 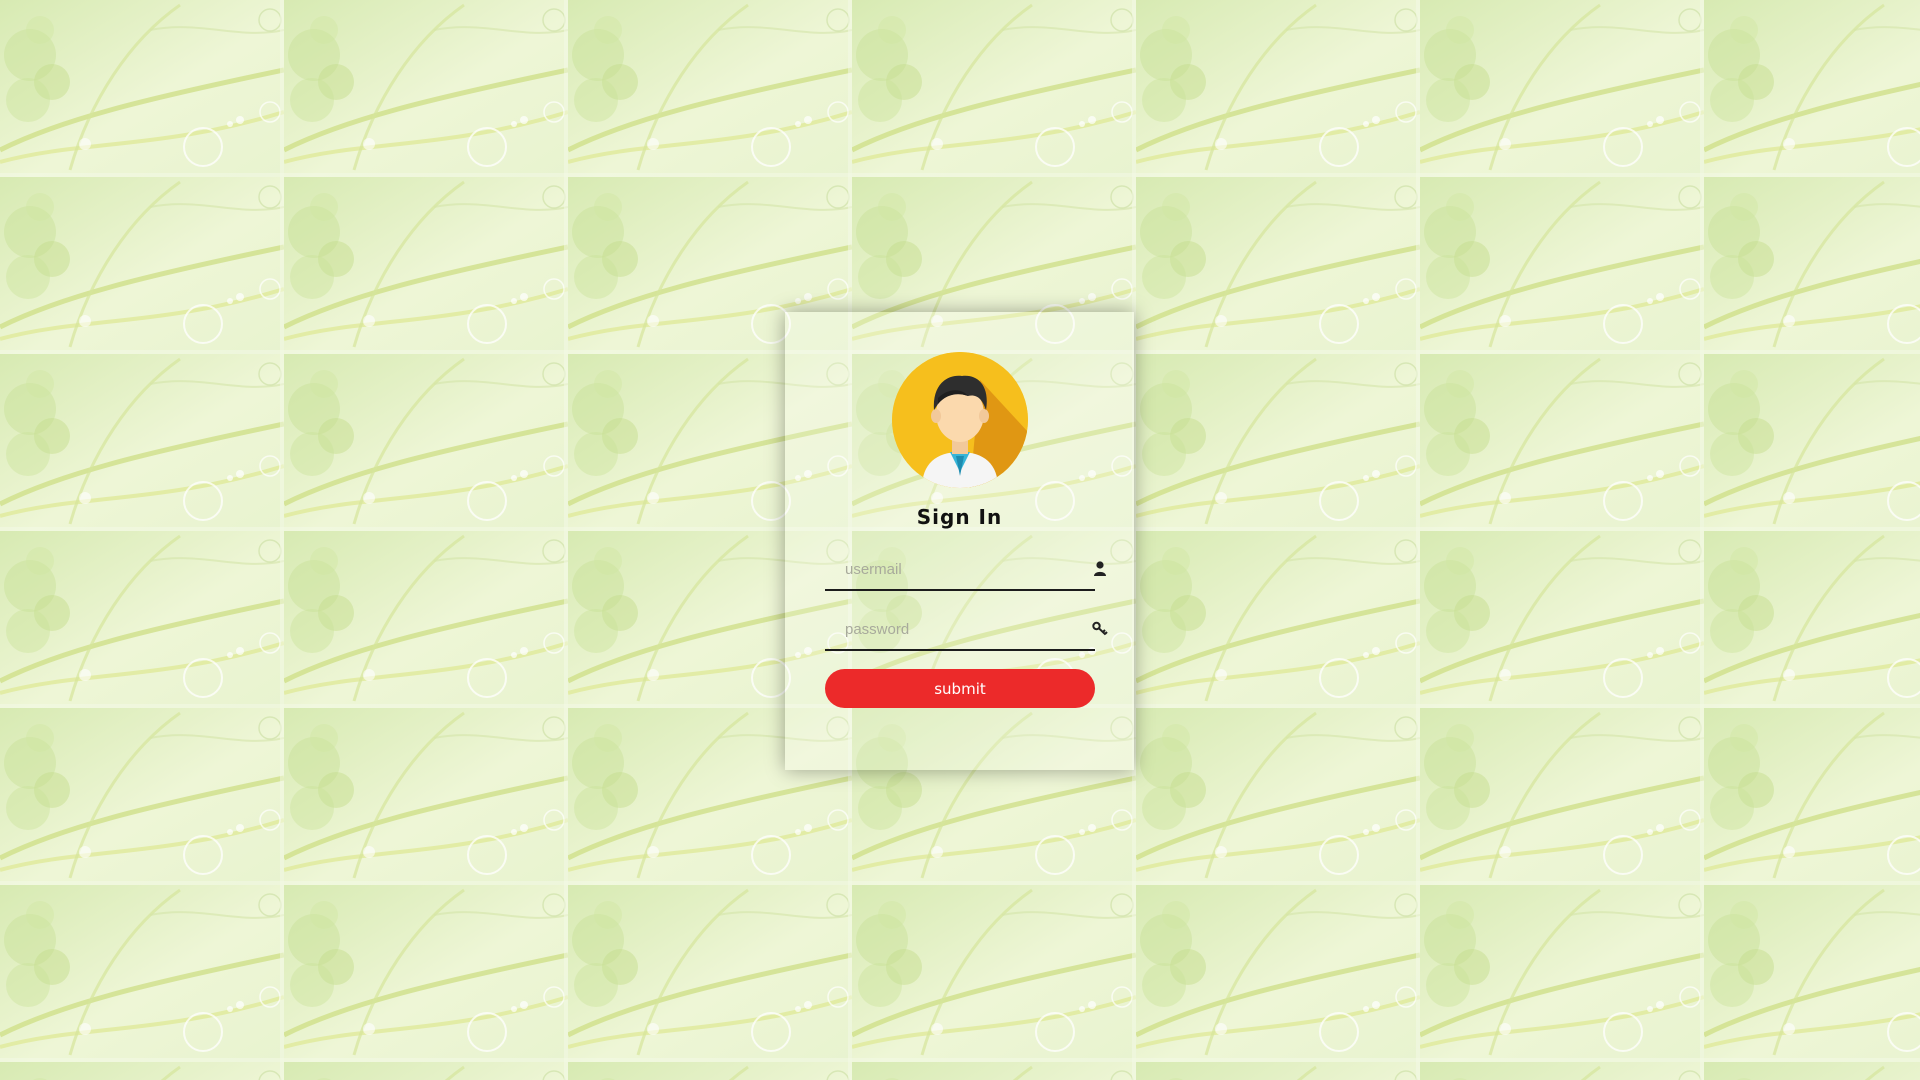 I want to click on username-field, so click(x=965, y=571).